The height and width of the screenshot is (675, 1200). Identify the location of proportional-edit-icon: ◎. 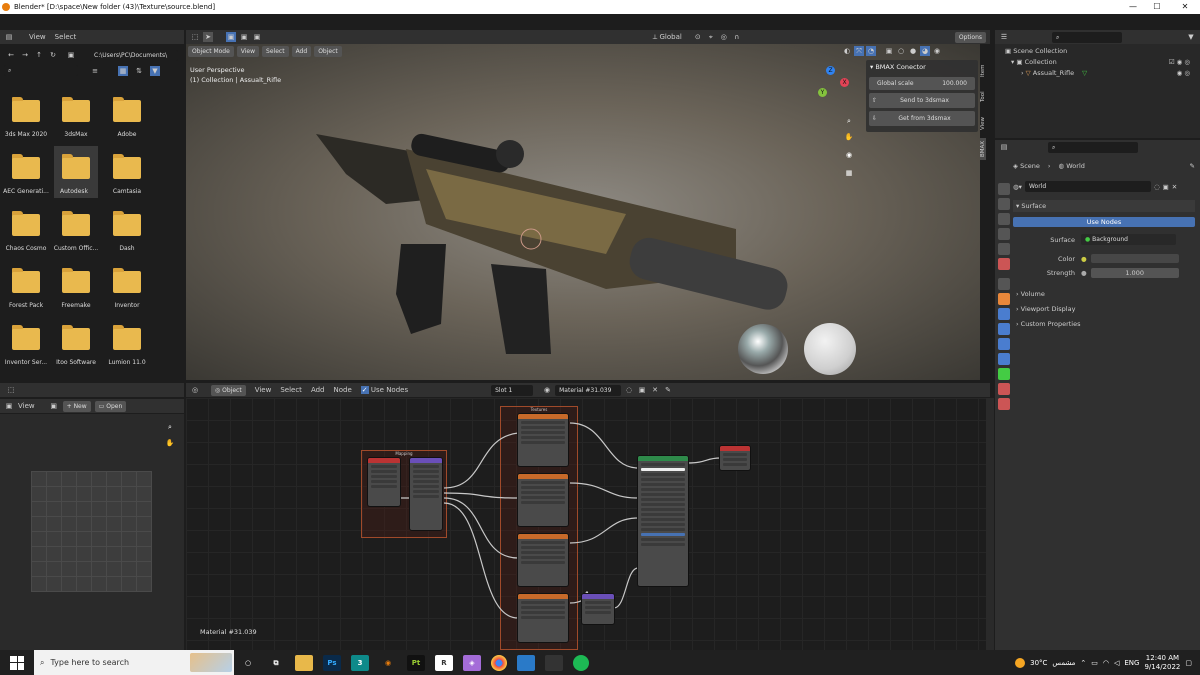
(724, 37).